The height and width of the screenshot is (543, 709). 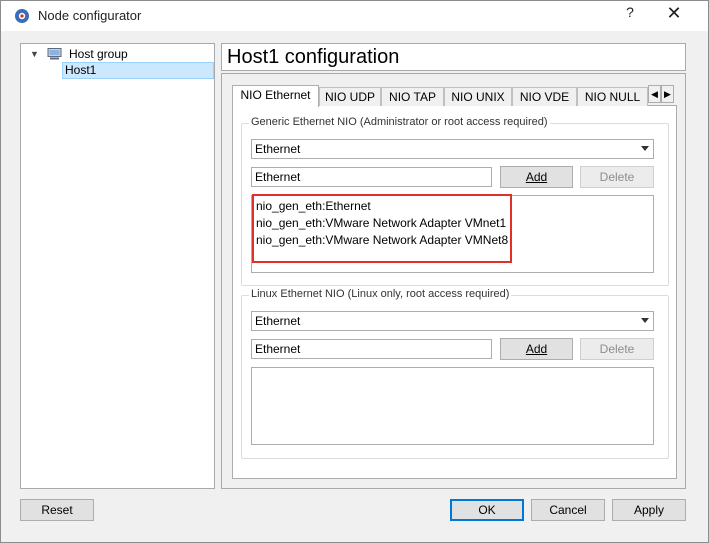 I want to click on linux-interface-combo: Ethernet, so click(x=452, y=321).